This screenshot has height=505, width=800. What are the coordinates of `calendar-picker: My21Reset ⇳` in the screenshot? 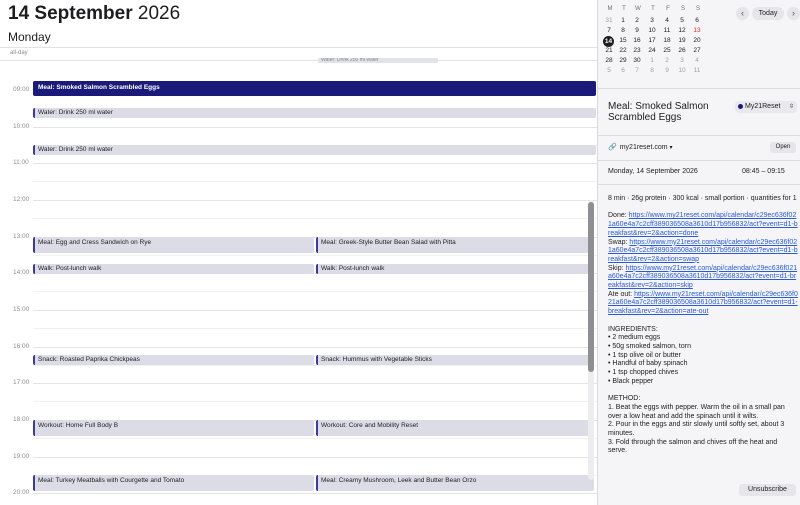 It's located at (766, 107).